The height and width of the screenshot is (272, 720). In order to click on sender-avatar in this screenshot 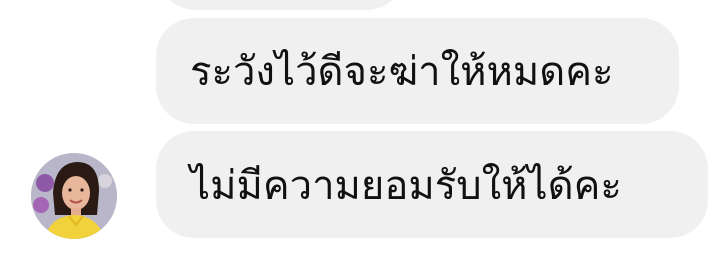, I will do `click(74, 196)`.